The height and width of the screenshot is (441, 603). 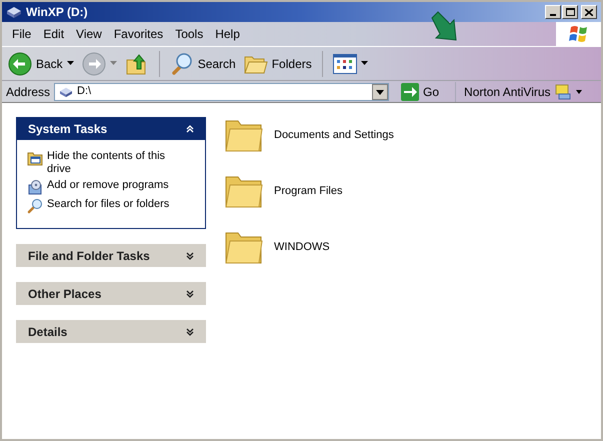 What do you see at coordinates (190, 128) in the screenshot?
I see `collapse-chevron-icon` at bounding box center [190, 128].